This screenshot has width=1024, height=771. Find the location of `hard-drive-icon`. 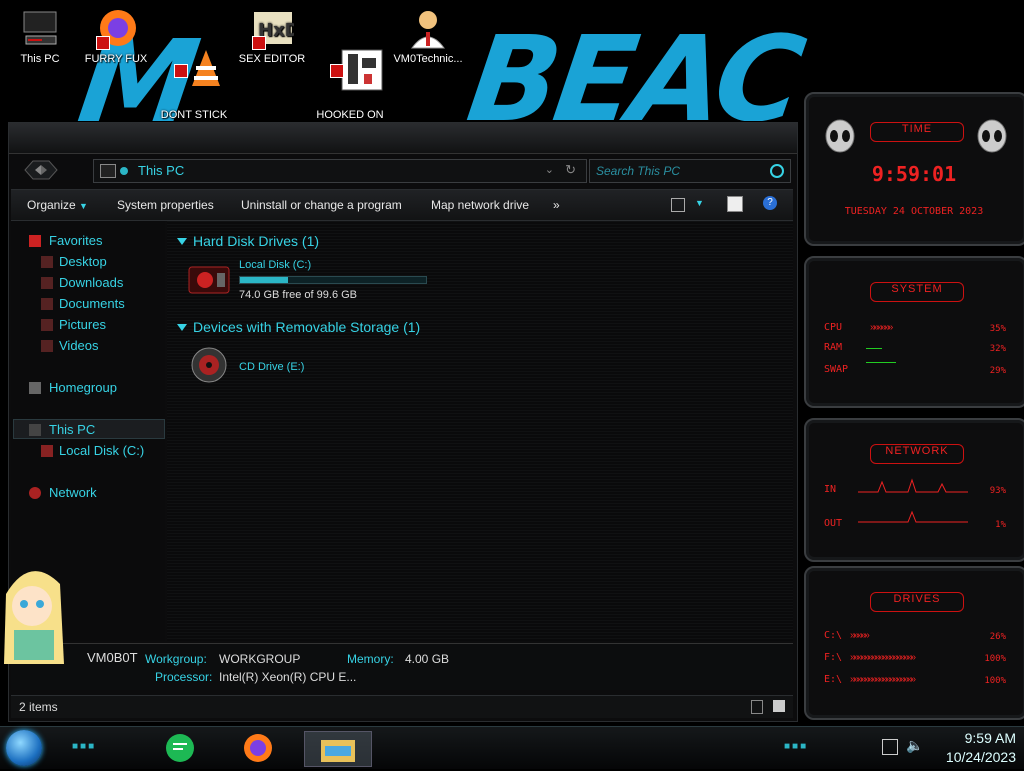

hard-drive-icon is located at coordinates (209, 280).